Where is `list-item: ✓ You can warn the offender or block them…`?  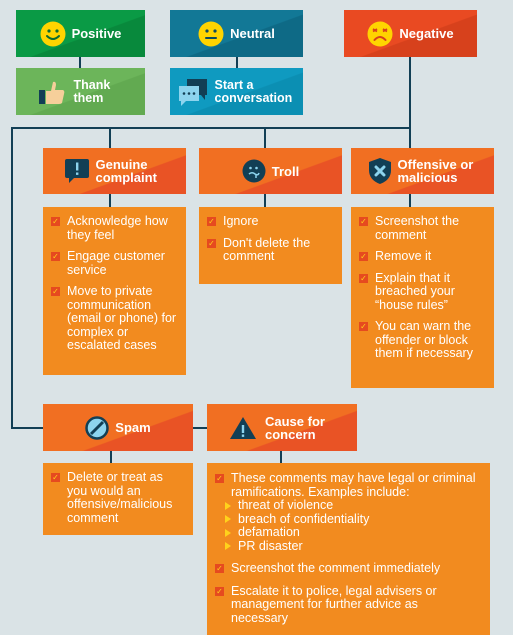
list-item: ✓ You can warn the offender or block them… is located at coordinates (416, 339).